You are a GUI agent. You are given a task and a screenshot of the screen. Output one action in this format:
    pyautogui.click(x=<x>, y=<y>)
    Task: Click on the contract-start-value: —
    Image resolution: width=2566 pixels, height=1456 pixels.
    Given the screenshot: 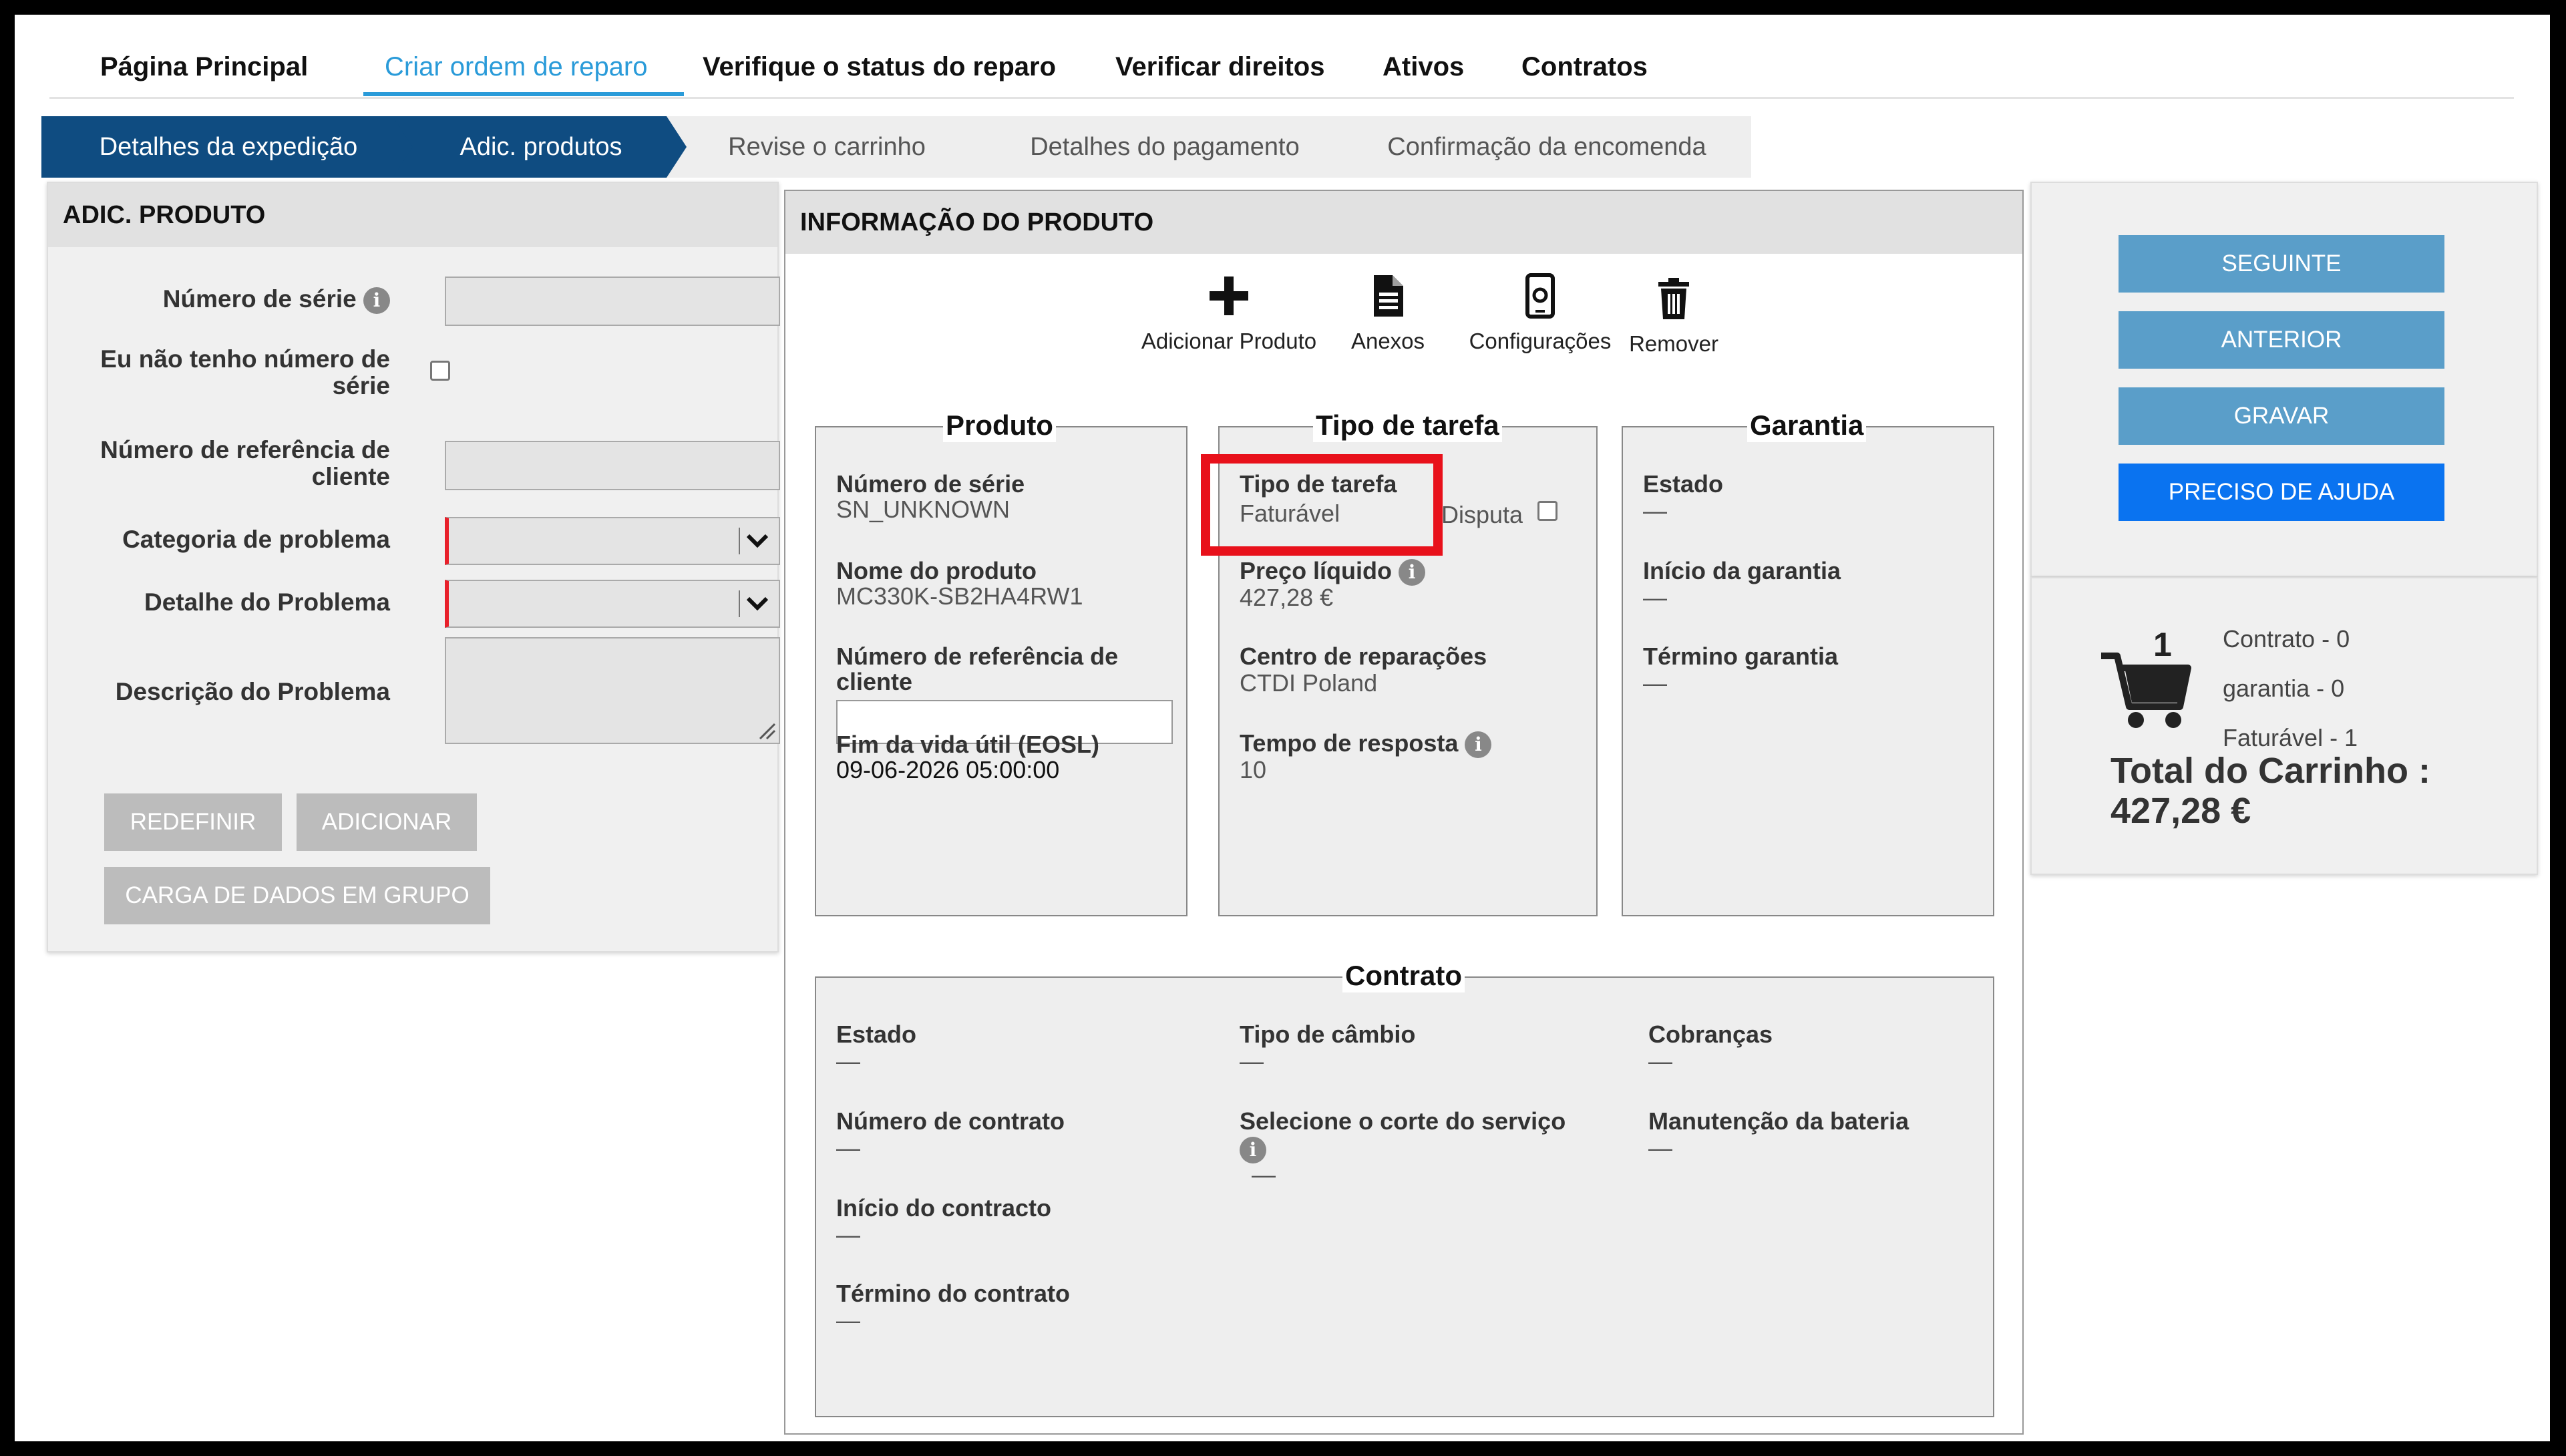 What is the action you would take?
    pyautogui.click(x=848, y=1234)
    